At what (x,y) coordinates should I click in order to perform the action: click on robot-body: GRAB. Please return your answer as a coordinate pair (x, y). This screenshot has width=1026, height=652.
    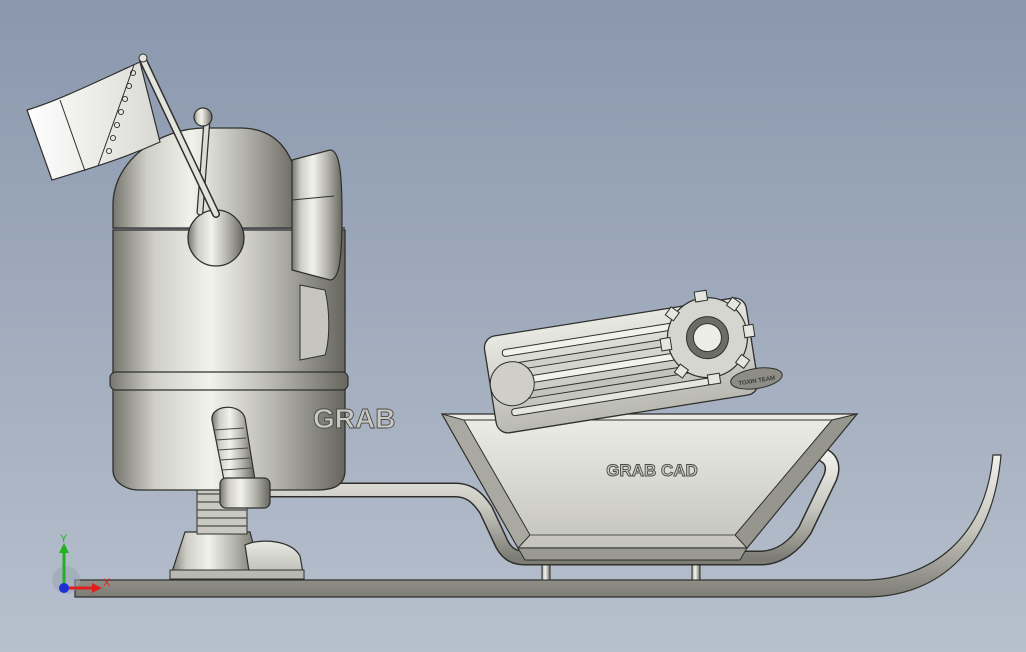
    Looking at the image, I should click on (252, 359).